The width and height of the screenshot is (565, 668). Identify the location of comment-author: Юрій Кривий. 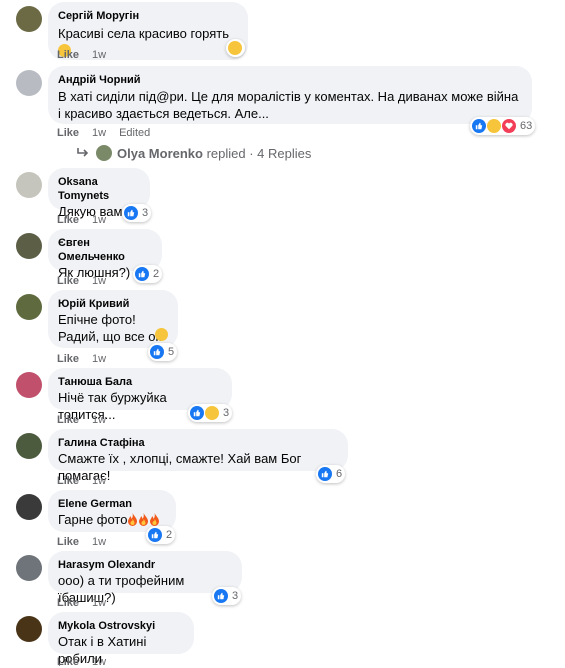
(112, 304).